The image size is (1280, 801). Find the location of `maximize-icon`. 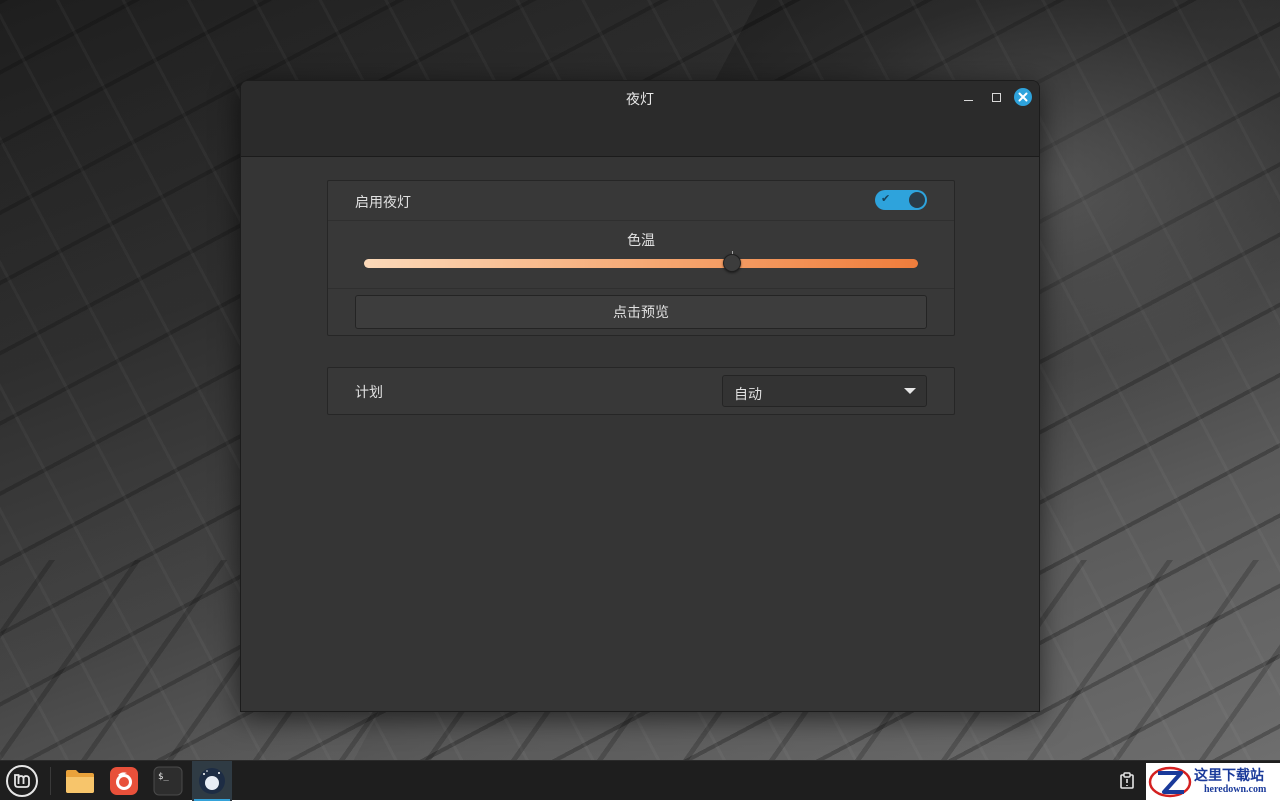

maximize-icon is located at coordinates (996, 97).